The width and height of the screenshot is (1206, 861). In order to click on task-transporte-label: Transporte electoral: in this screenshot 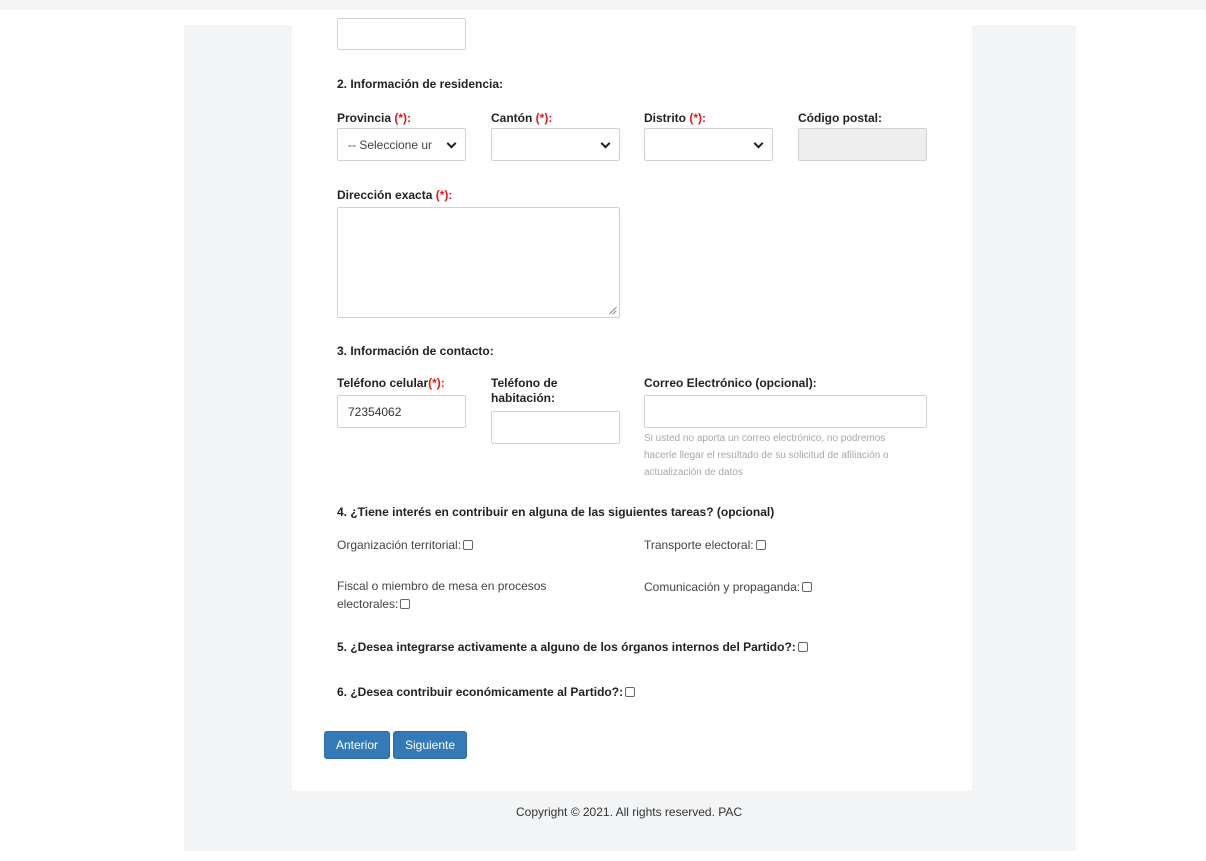, I will do `click(699, 545)`.